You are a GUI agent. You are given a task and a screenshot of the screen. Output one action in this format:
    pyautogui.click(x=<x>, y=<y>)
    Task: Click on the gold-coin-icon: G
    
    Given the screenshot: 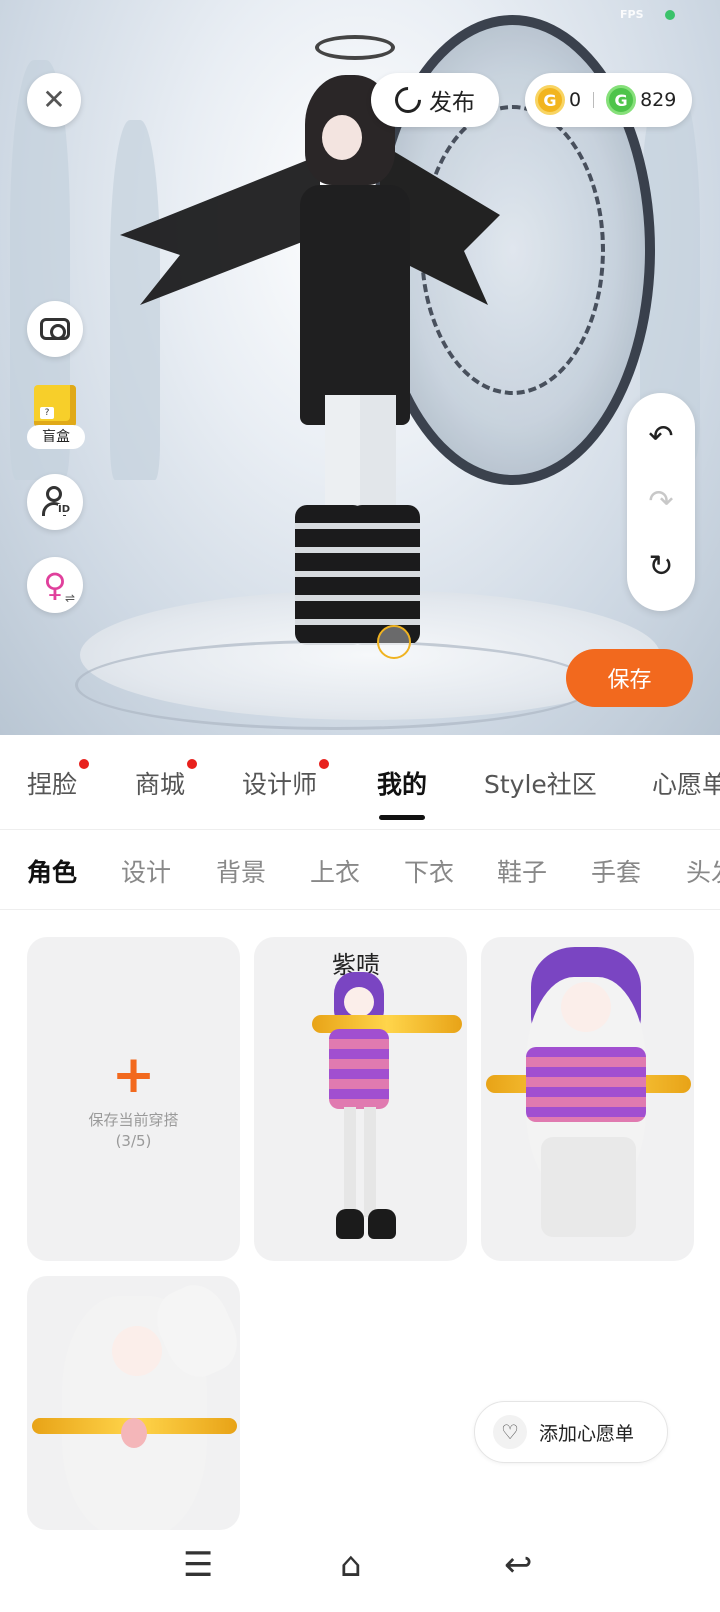 What is the action you would take?
    pyautogui.click(x=550, y=100)
    